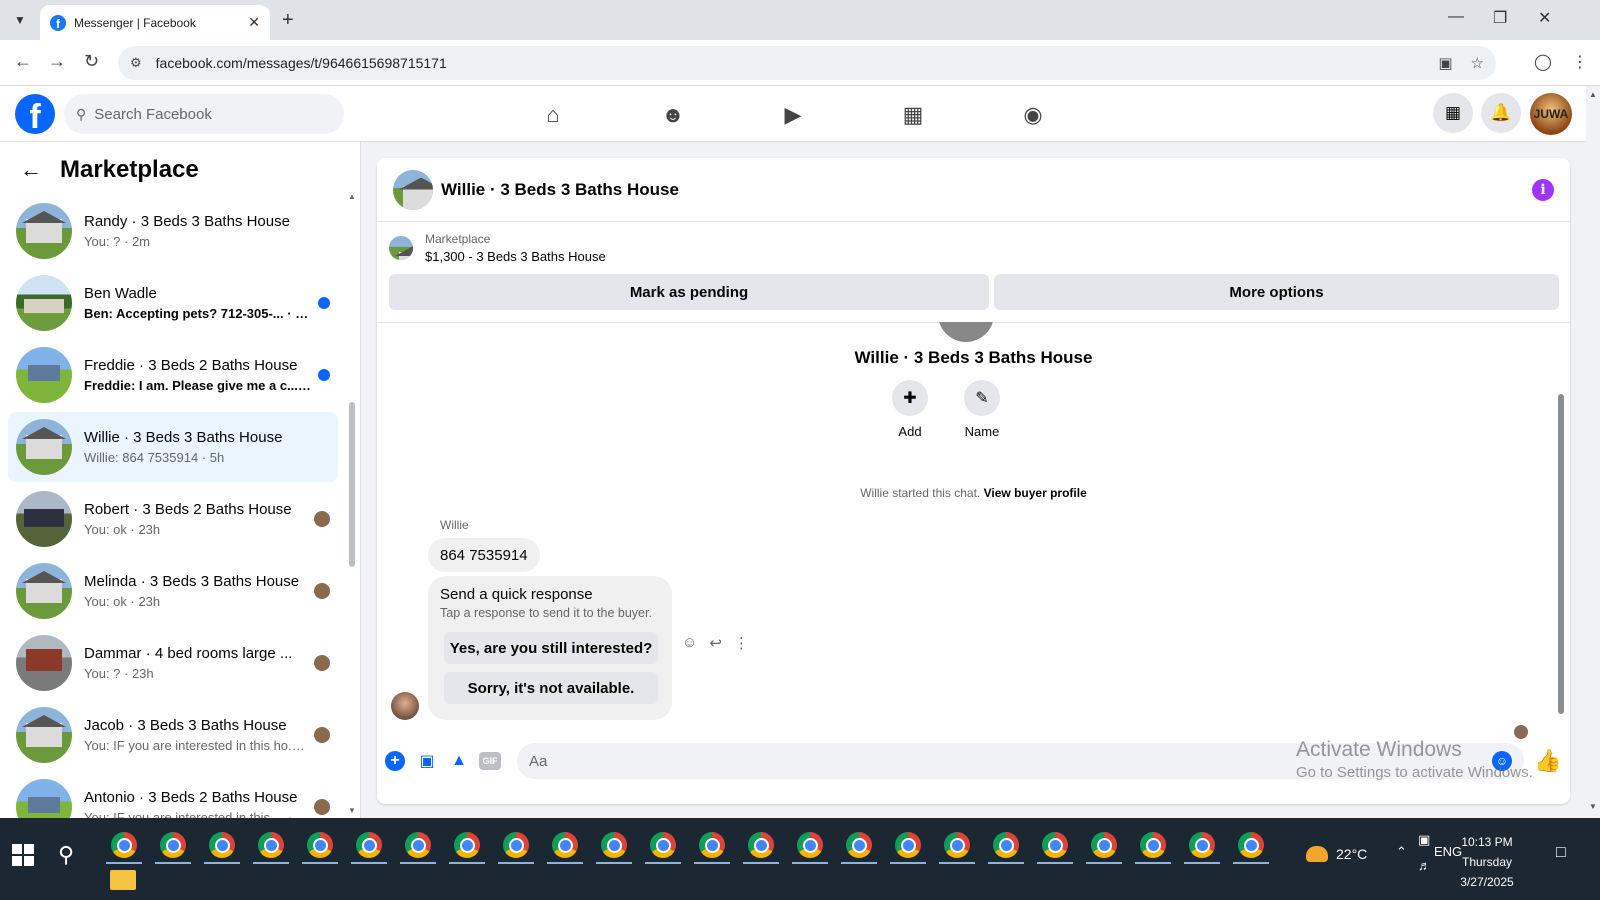 This screenshot has height=900, width=1600. Describe the element at coordinates (1544, 18) in the screenshot. I see `window-close-icon: ✕` at that location.